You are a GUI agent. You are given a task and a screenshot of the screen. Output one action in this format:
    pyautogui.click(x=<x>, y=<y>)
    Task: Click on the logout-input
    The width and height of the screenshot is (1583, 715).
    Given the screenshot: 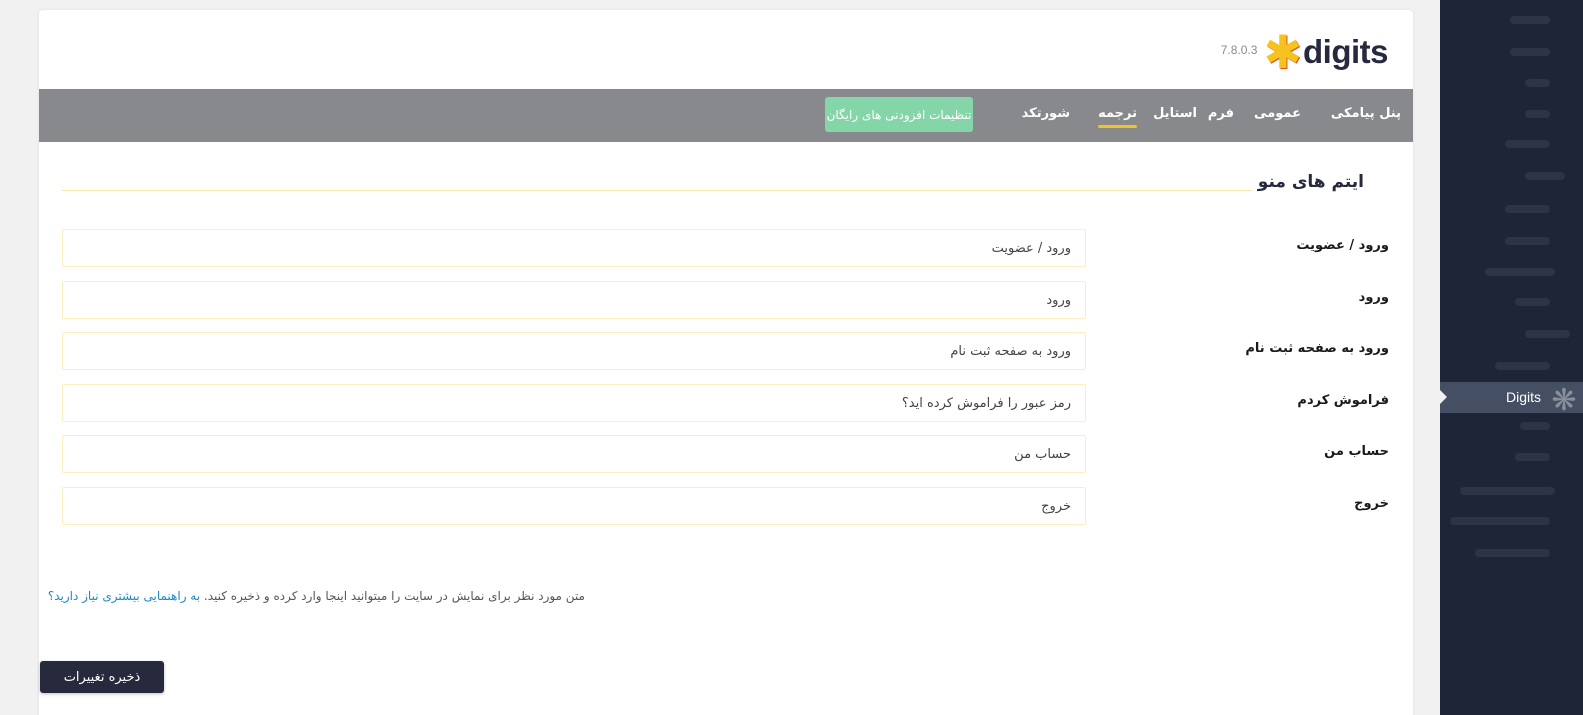 What is the action you would take?
    pyautogui.click(x=574, y=506)
    